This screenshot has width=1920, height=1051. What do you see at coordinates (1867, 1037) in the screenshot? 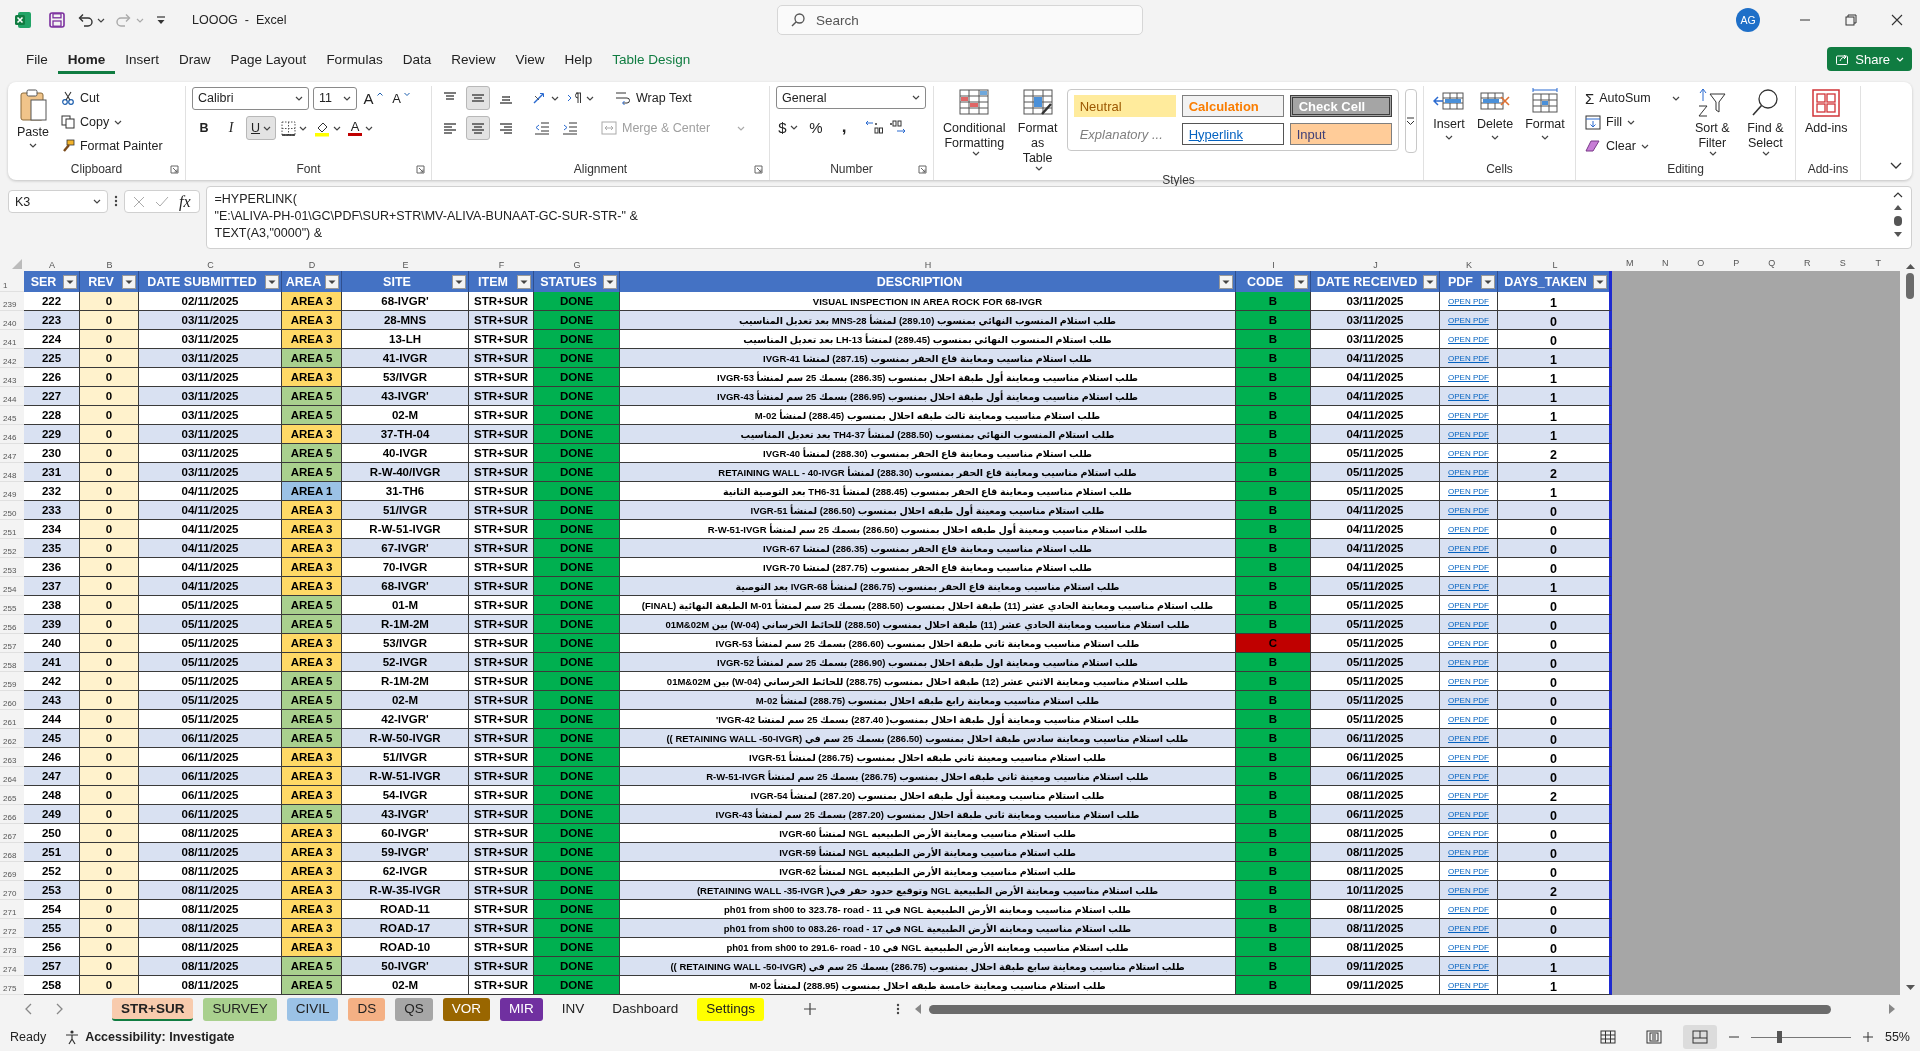
I see `zoom-in-icon` at bounding box center [1867, 1037].